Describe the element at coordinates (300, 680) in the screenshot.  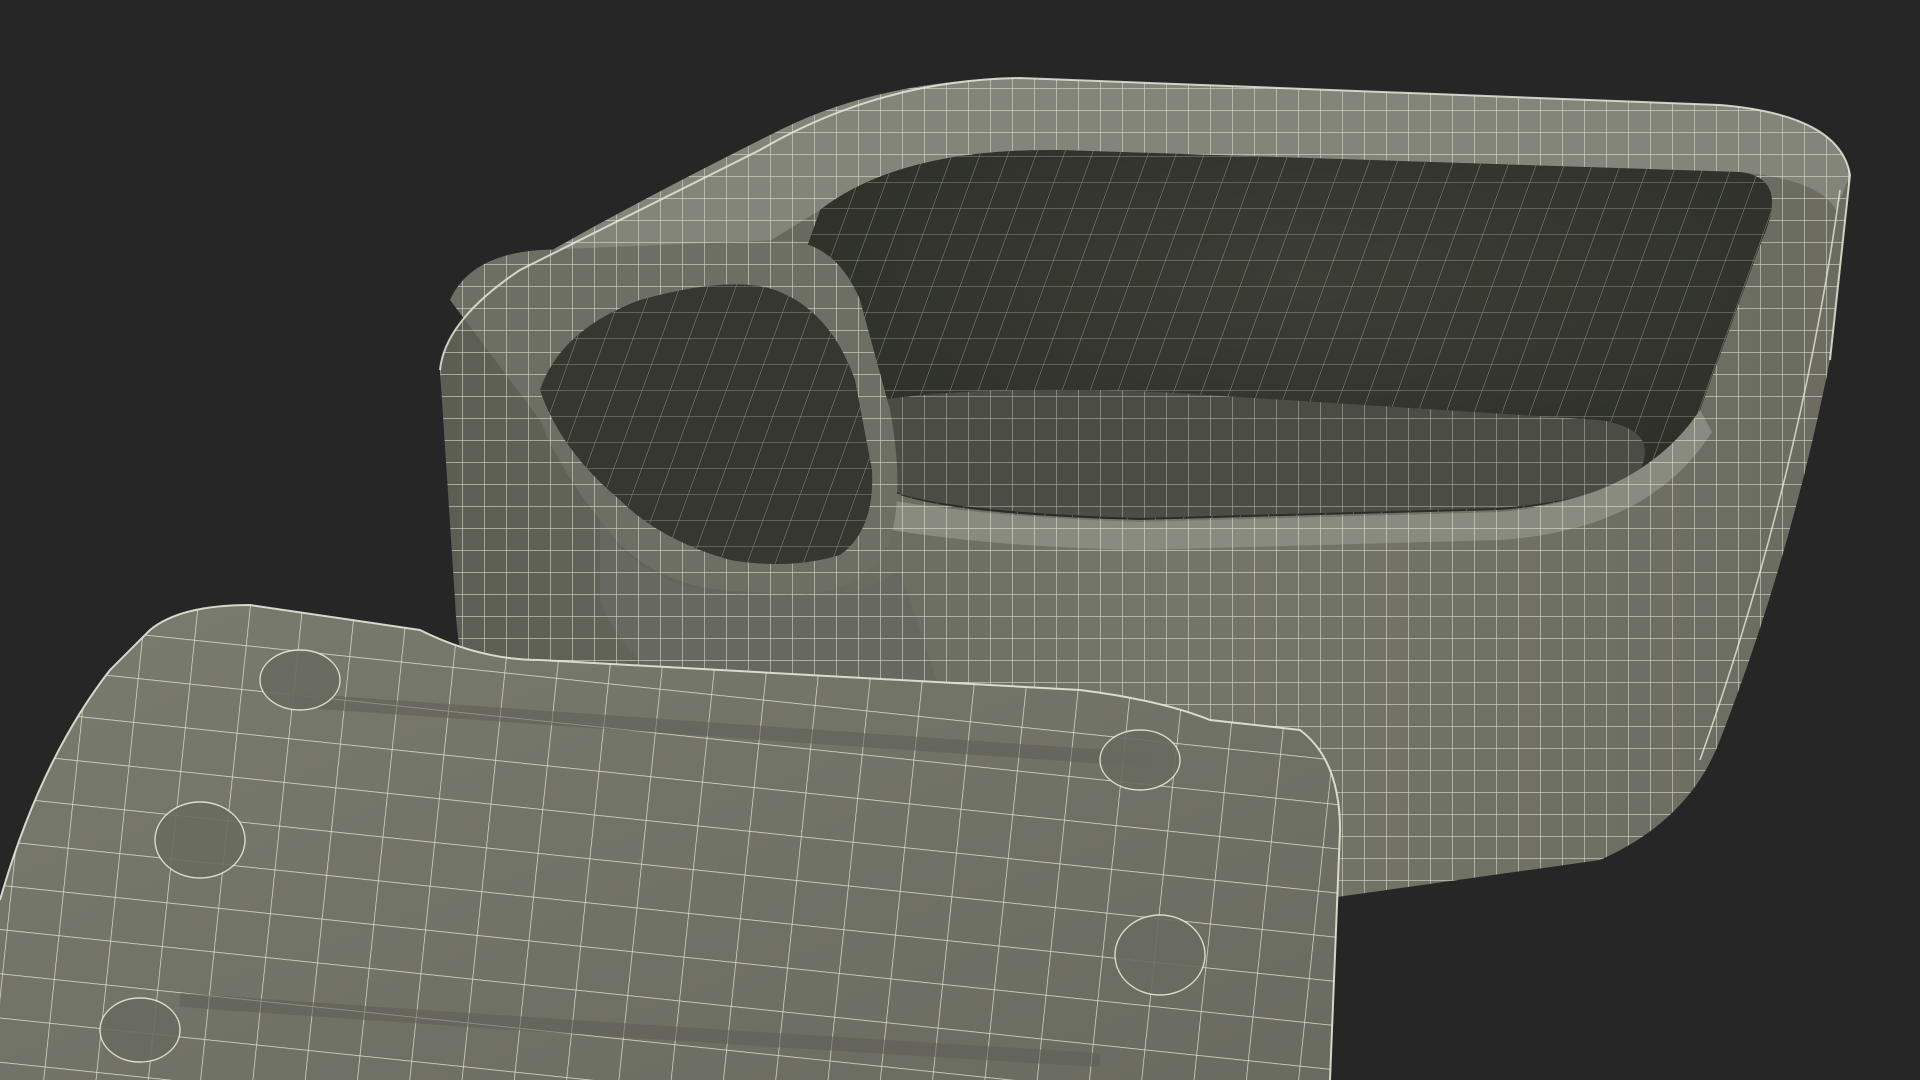
I see `lid-dimple-top-left` at that location.